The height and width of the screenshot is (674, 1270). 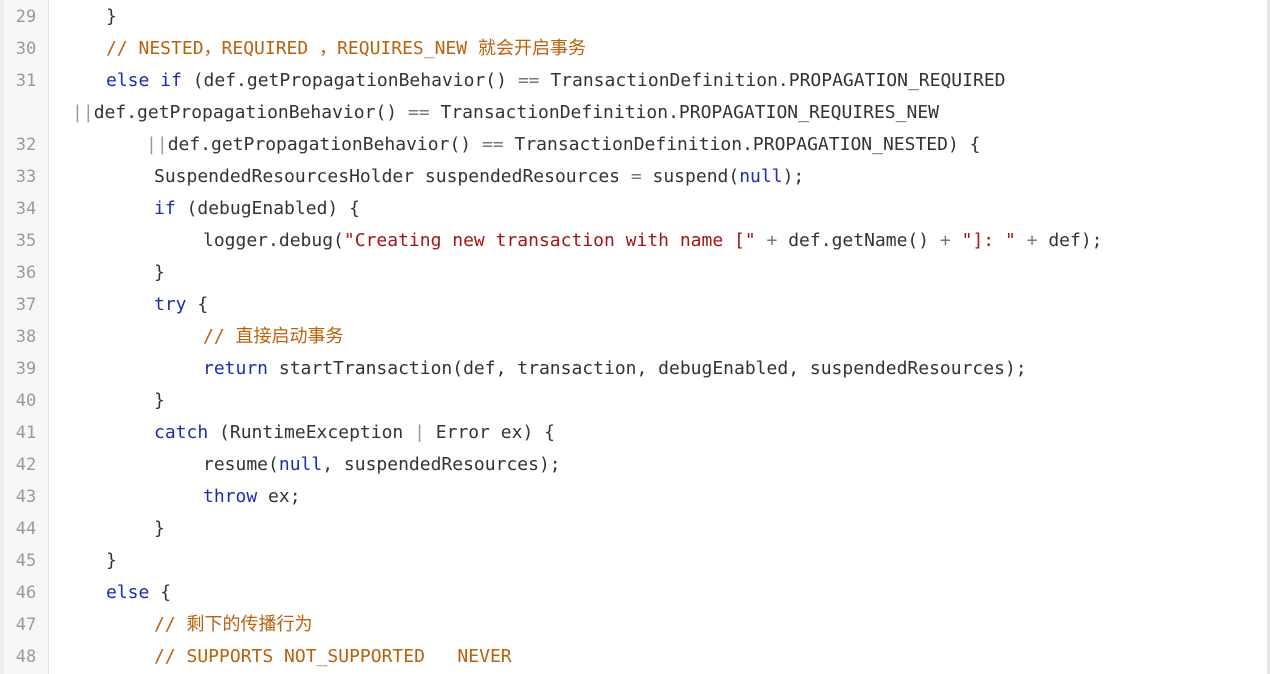 What do you see at coordinates (26, 625) in the screenshot?
I see `line-number: 47` at bounding box center [26, 625].